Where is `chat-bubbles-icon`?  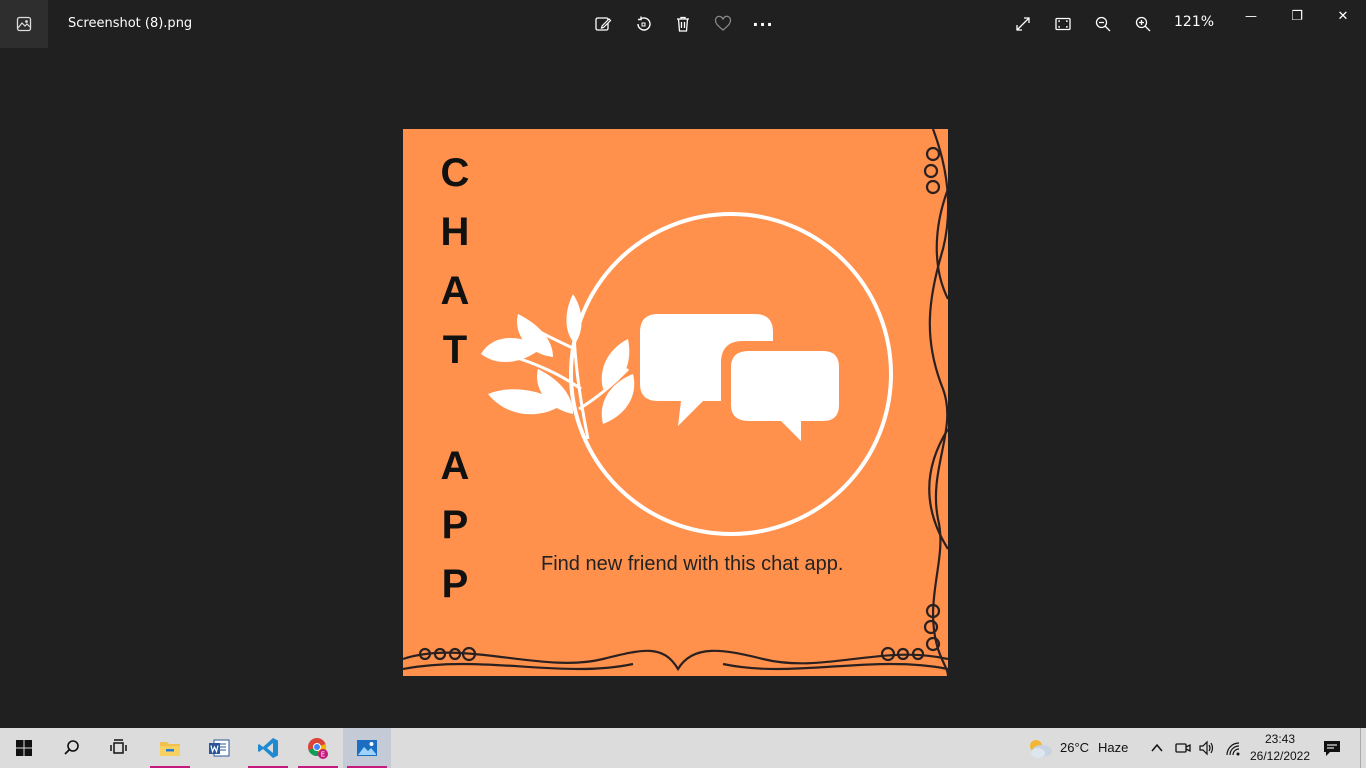 chat-bubbles-icon is located at coordinates (740, 377).